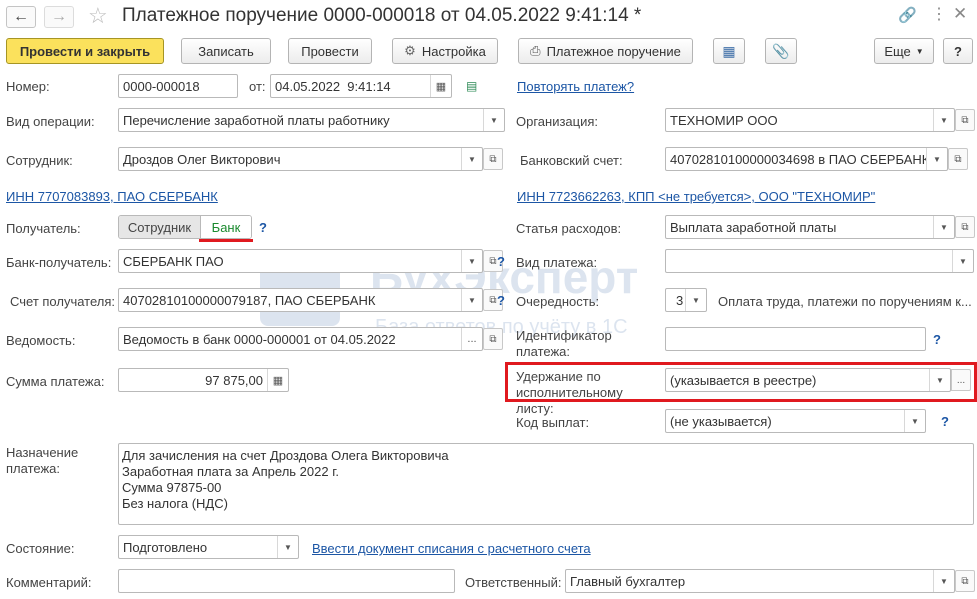 This screenshot has width=977, height=599. What do you see at coordinates (39, 160) in the screenshot?
I see `employee-label: Сотрудник:` at bounding box center [39, 160].